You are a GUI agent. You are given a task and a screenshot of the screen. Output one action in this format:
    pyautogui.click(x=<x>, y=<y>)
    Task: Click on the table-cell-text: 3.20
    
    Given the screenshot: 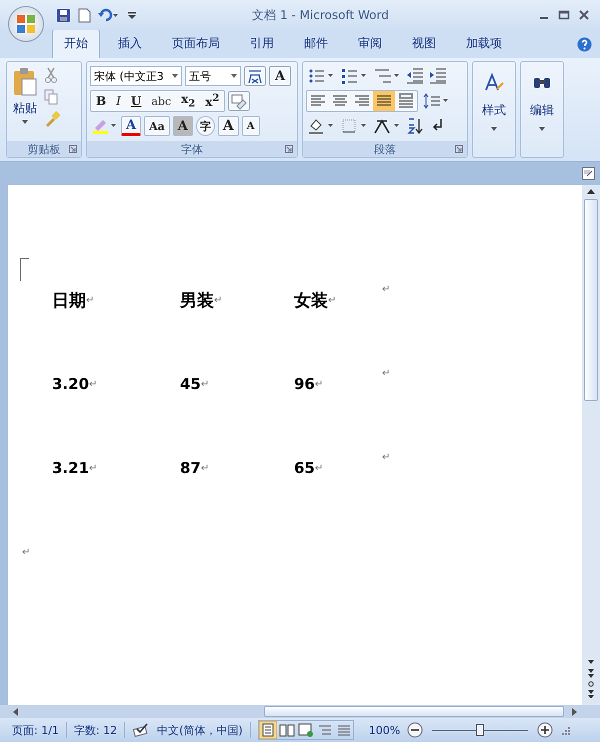 What is the action you would take?
    pyautogui.click(x=71, y=384)
    